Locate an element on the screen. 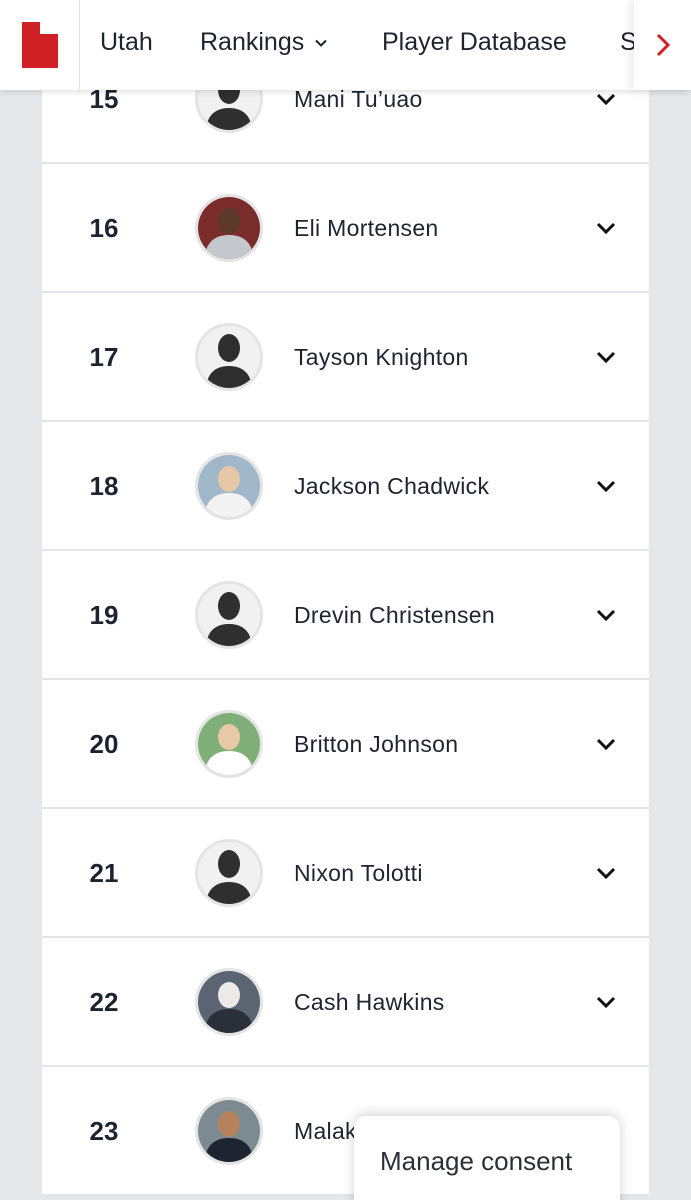 The height and width of the screenshot is (1200, 691). player-name: Tayson Knighton is located at coordinates (381, 357).